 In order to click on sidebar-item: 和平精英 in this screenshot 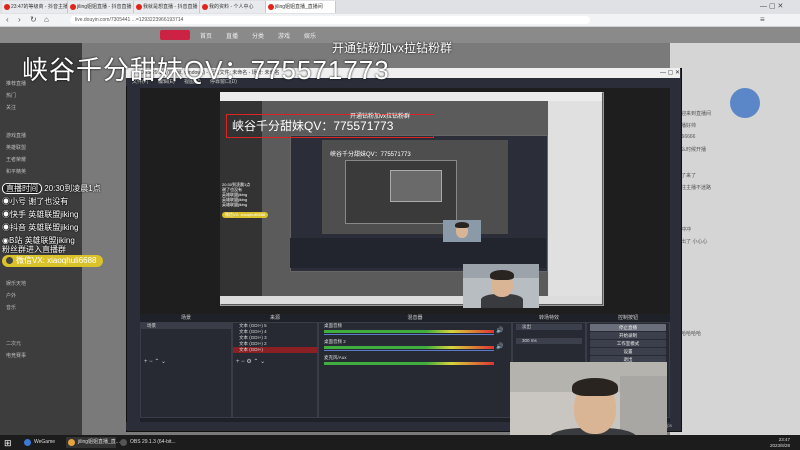, I will do `click(16, 171)`.